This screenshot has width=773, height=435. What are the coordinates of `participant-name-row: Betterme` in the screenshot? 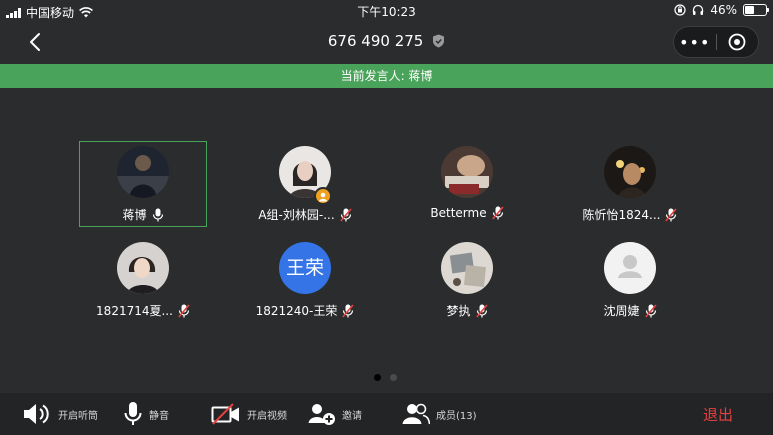 It's located at (467, 213).